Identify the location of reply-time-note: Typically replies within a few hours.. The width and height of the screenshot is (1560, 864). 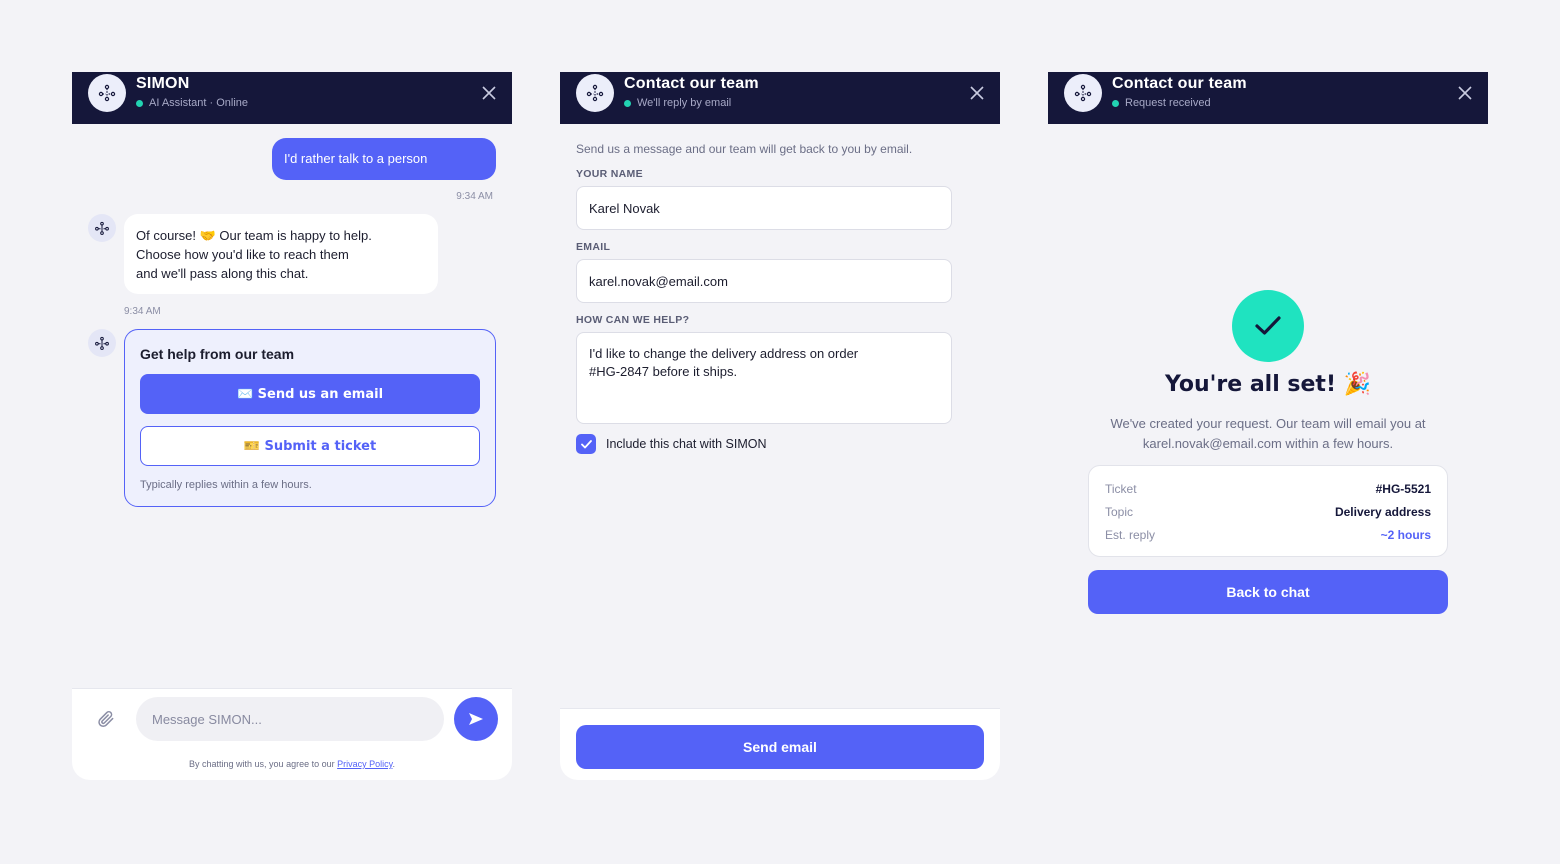
(226, 485).